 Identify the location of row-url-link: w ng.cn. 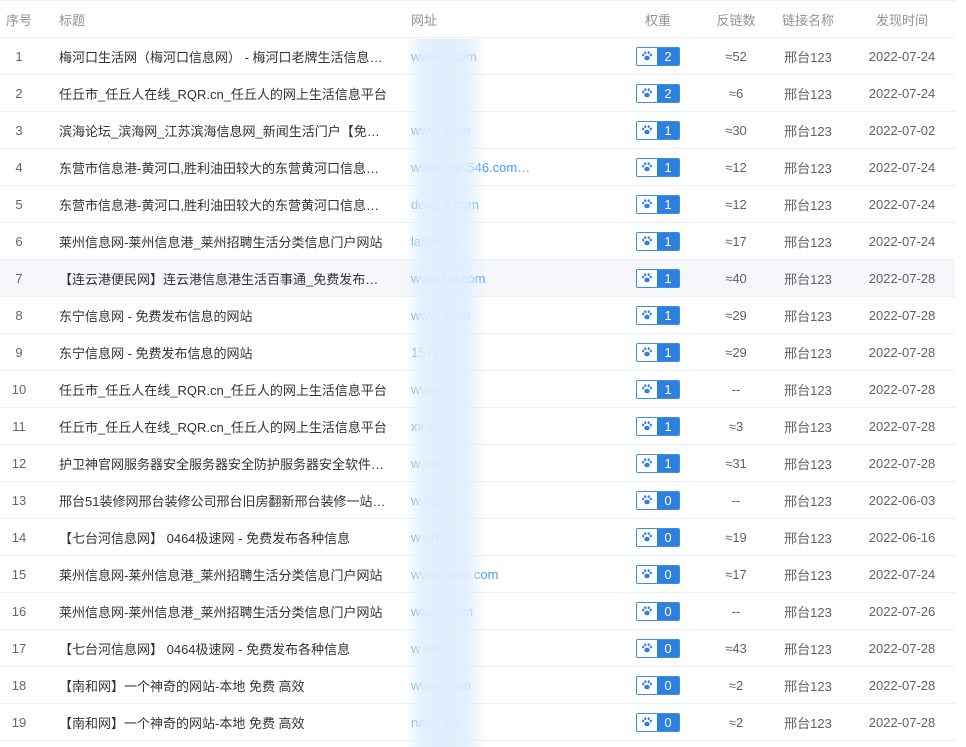
(501, 500).